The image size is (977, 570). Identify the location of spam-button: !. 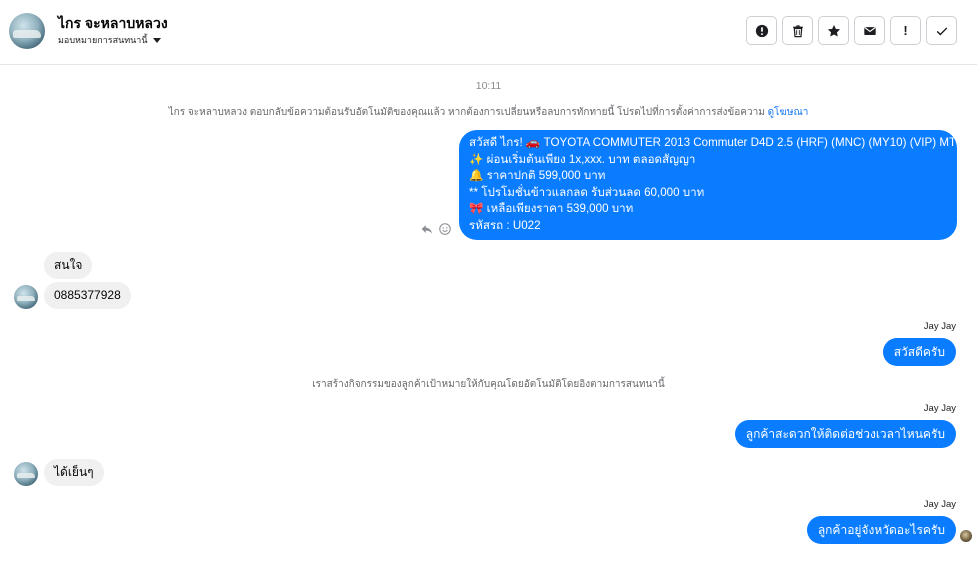
(905, 30).